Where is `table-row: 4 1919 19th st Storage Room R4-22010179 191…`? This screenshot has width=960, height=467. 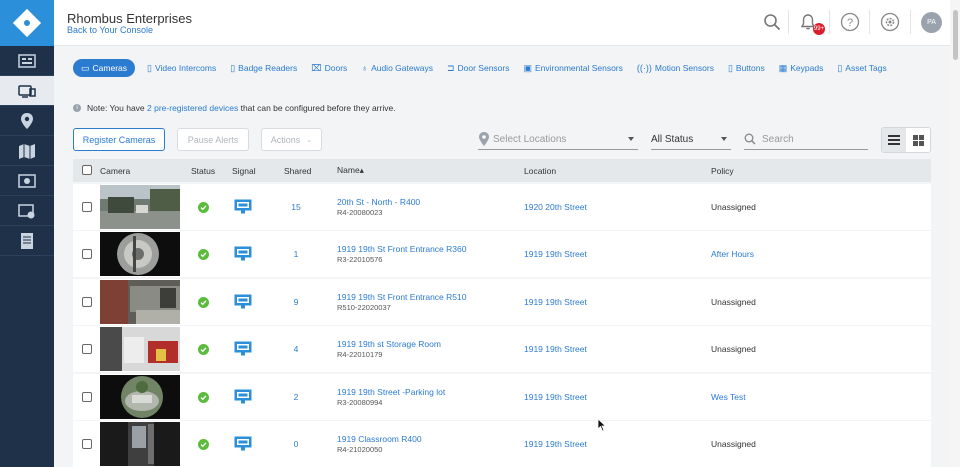
table-row: 4 1919 19th st Storage Room R4-22010179 191… is located at coordinates (502, 349).